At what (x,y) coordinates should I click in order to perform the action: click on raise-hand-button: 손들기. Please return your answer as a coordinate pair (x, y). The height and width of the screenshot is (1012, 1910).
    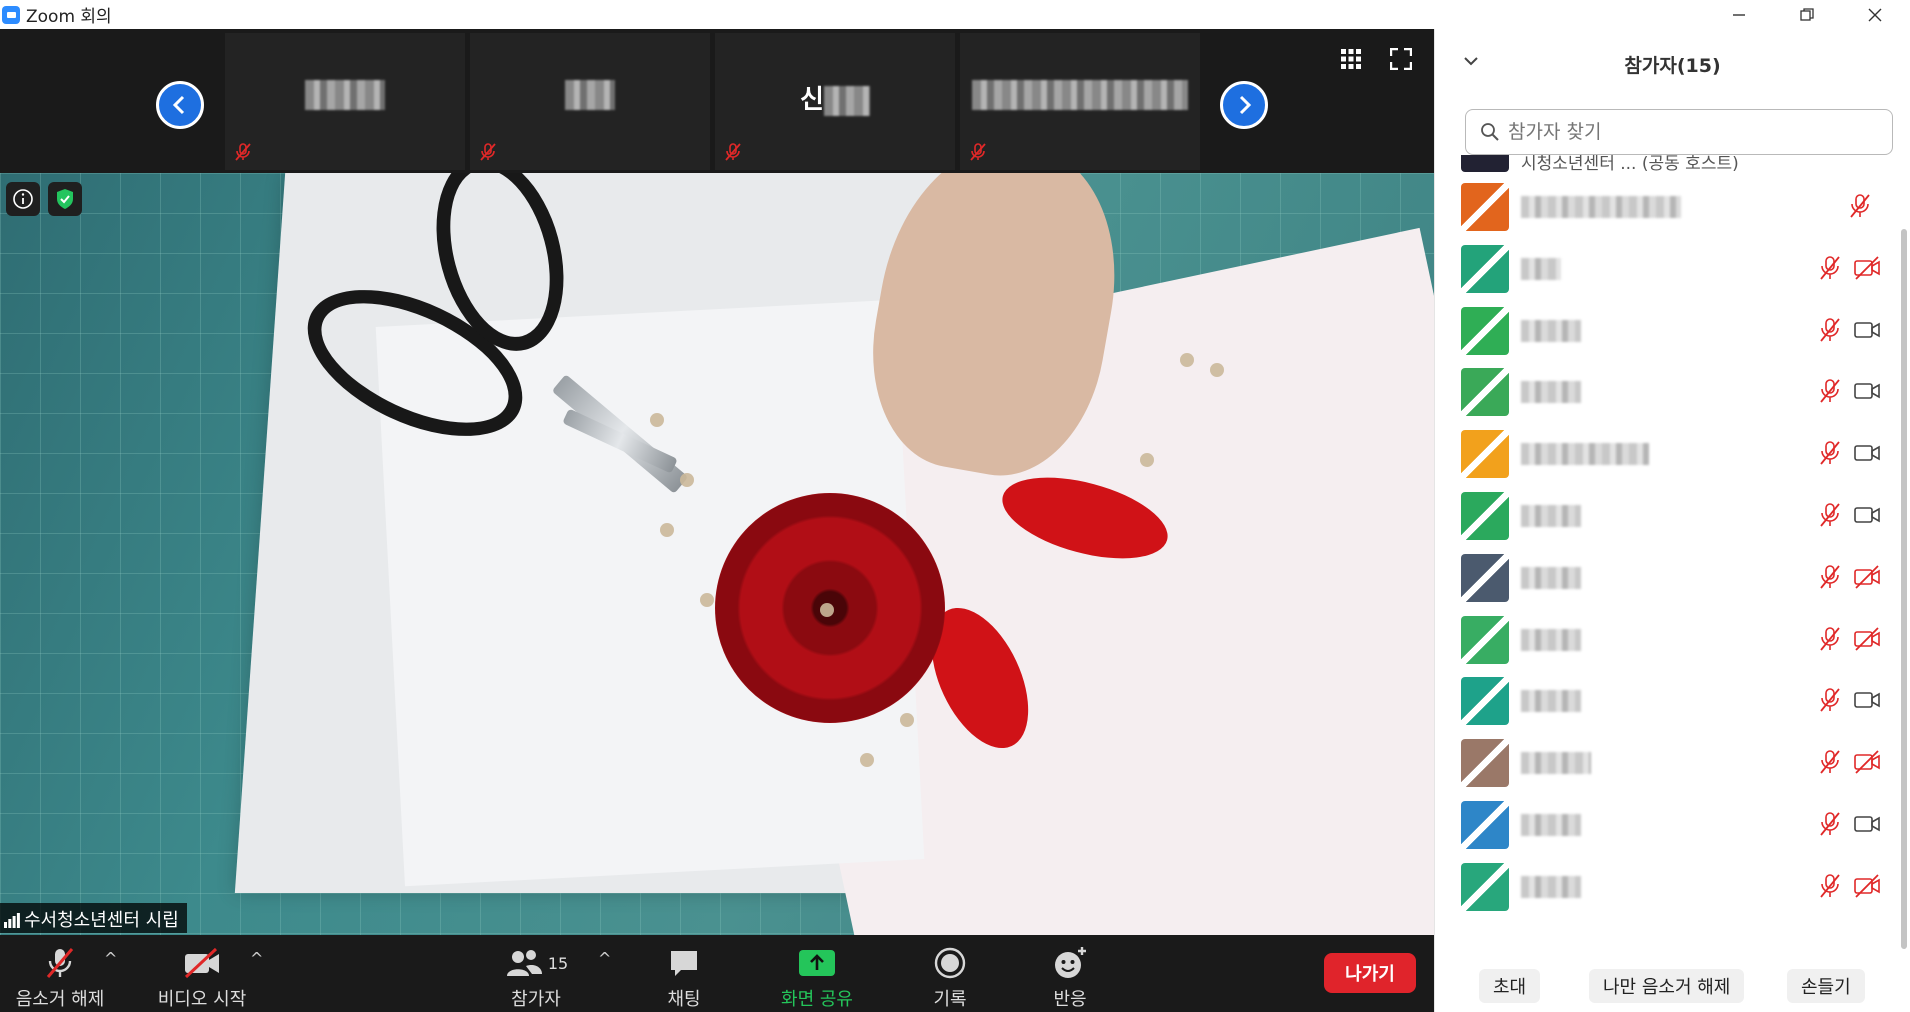
    Looking at the image, I should click on (1826, 986).